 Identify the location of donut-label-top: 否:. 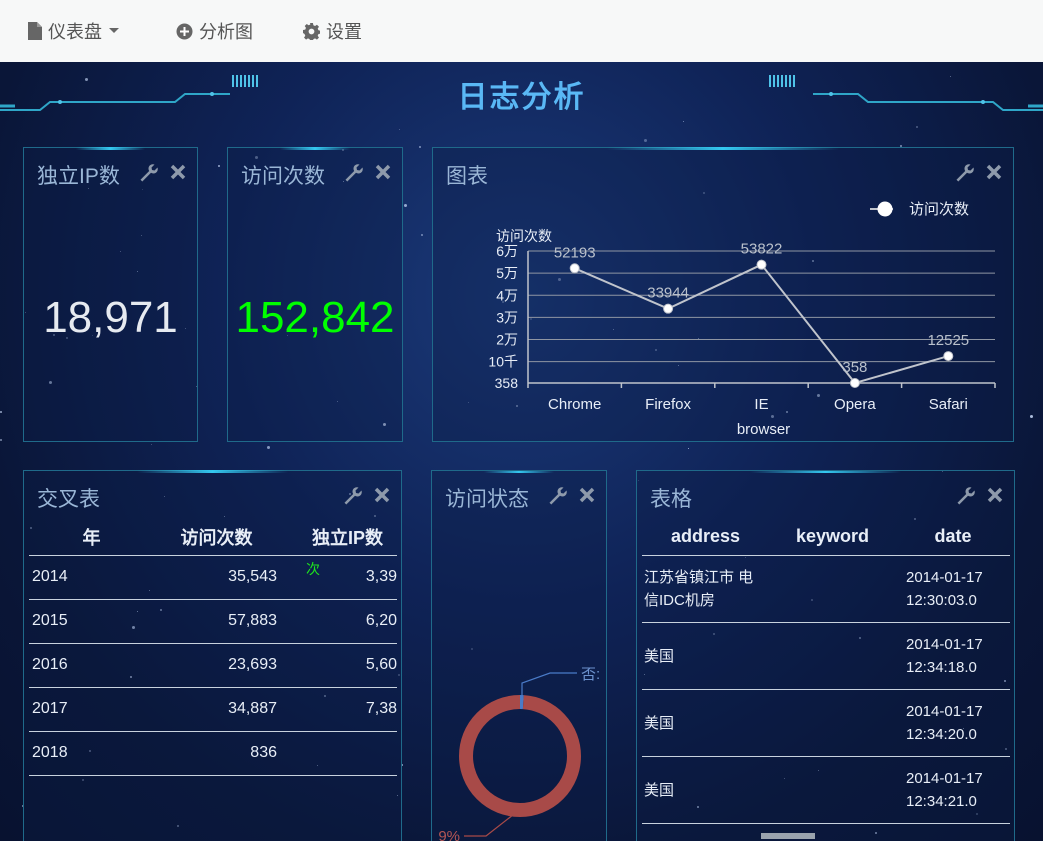
(590, 674).